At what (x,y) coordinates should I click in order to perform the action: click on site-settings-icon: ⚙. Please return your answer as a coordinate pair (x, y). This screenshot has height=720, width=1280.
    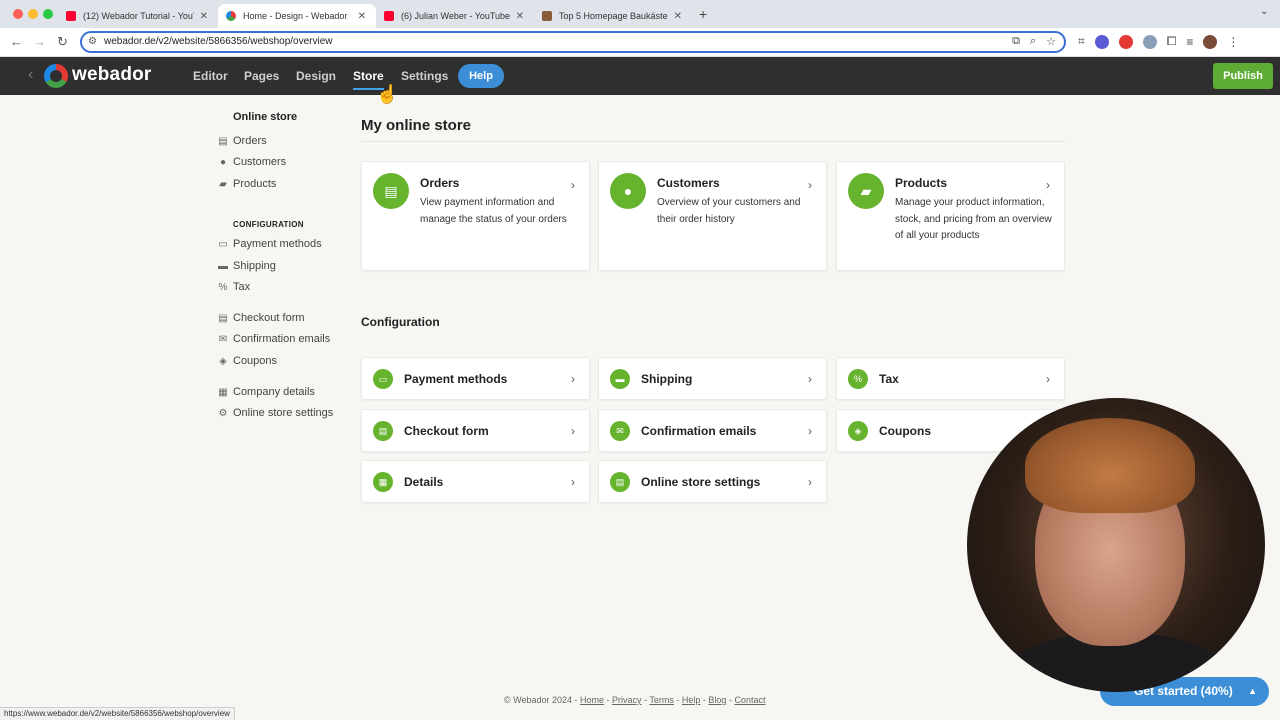
    Looking at the image, I should click on (92, 41).